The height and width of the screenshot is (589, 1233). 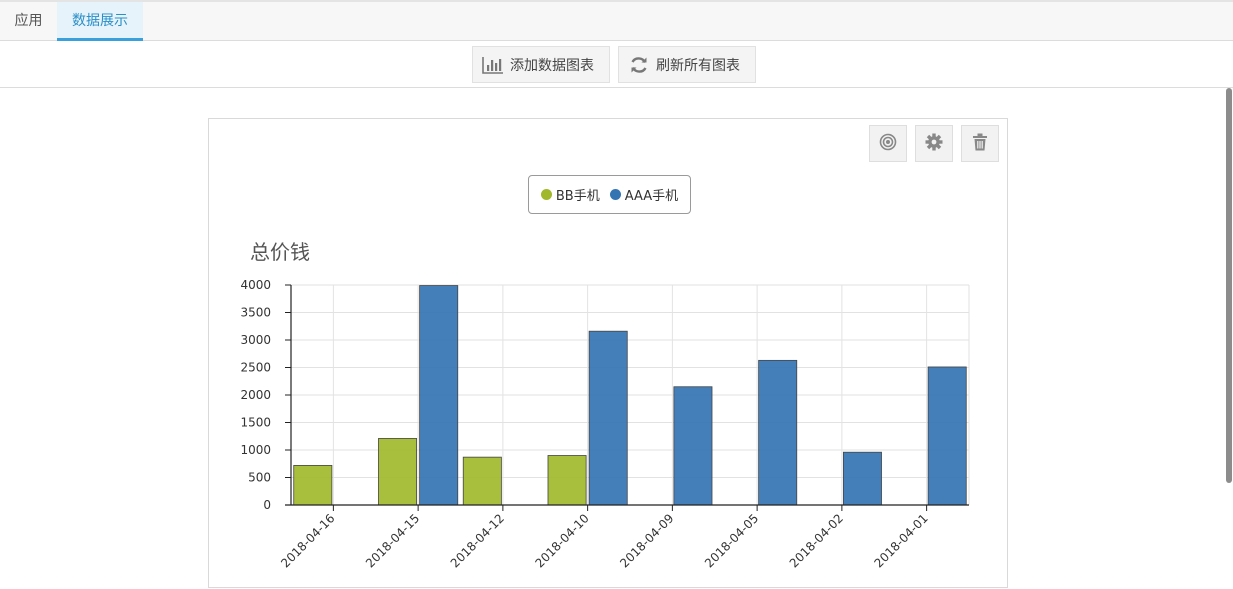 I want to click on y-tick-label: 2000, so click(x=255, y=395).